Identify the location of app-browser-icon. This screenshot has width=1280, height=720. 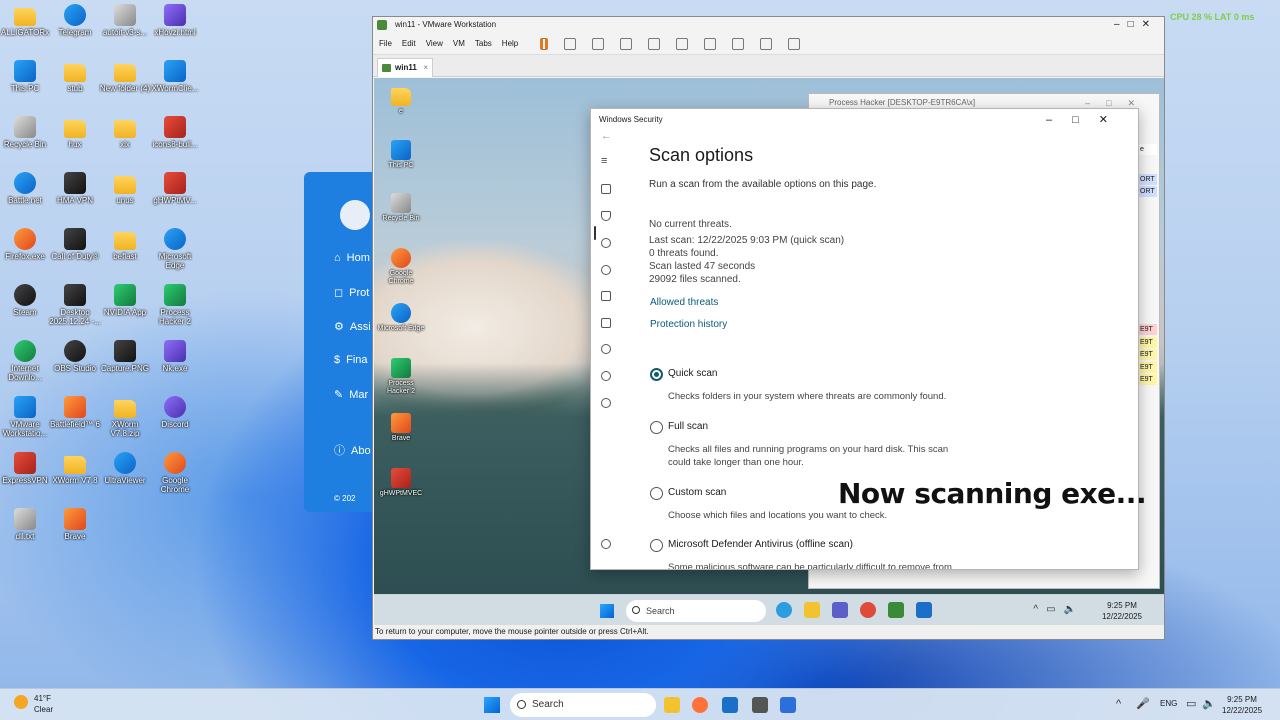
(606, 296).